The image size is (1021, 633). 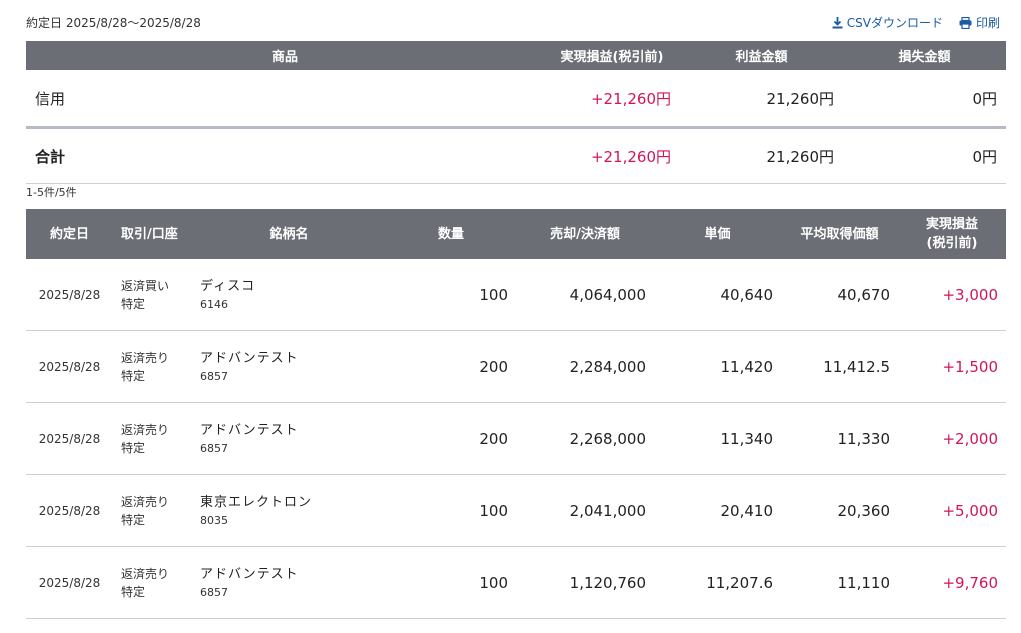 I want to click on row-amount: 4,064,000, so click(x=585, y=295).